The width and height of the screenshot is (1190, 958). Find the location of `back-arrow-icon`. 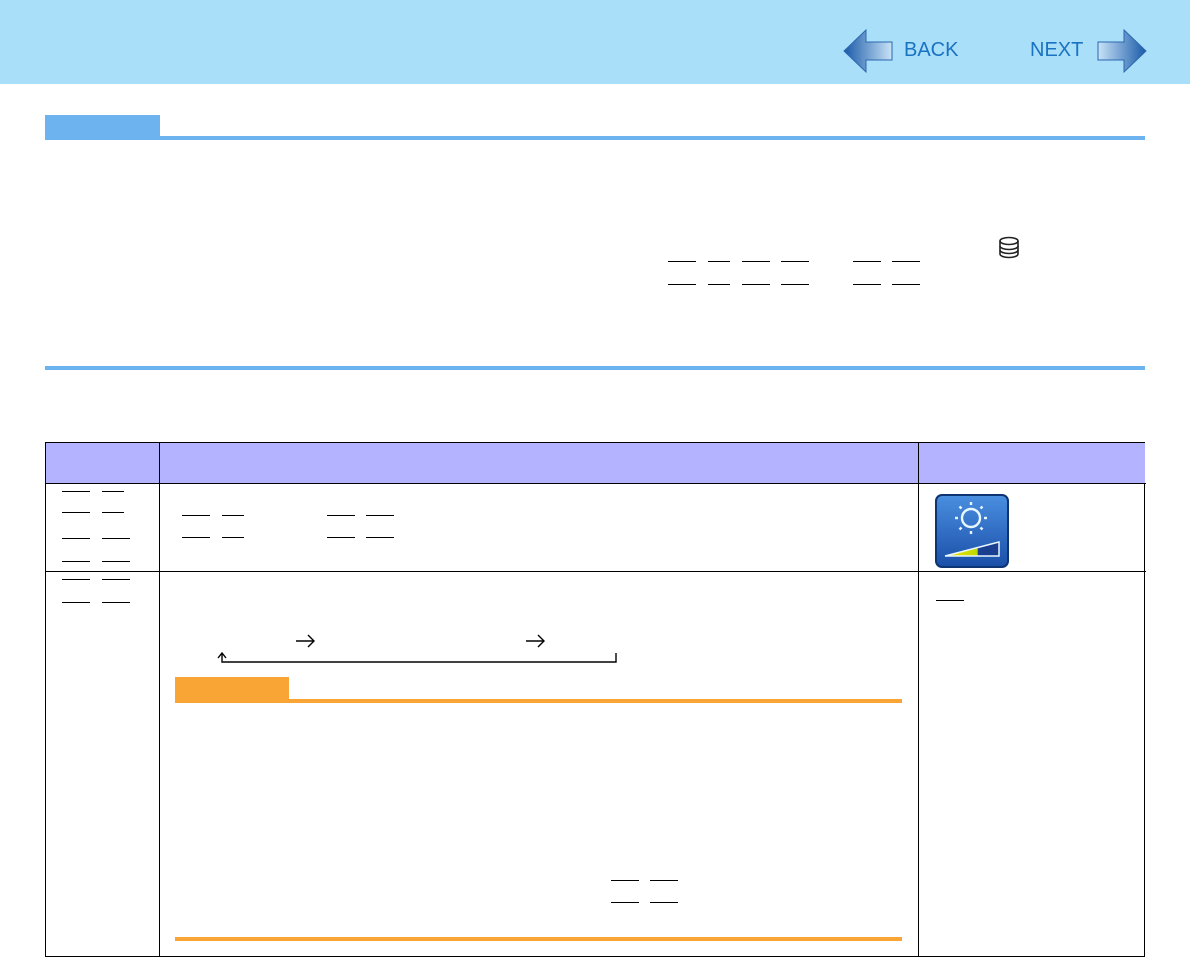

back-arrow-icon is located at coordinates (868, 51).